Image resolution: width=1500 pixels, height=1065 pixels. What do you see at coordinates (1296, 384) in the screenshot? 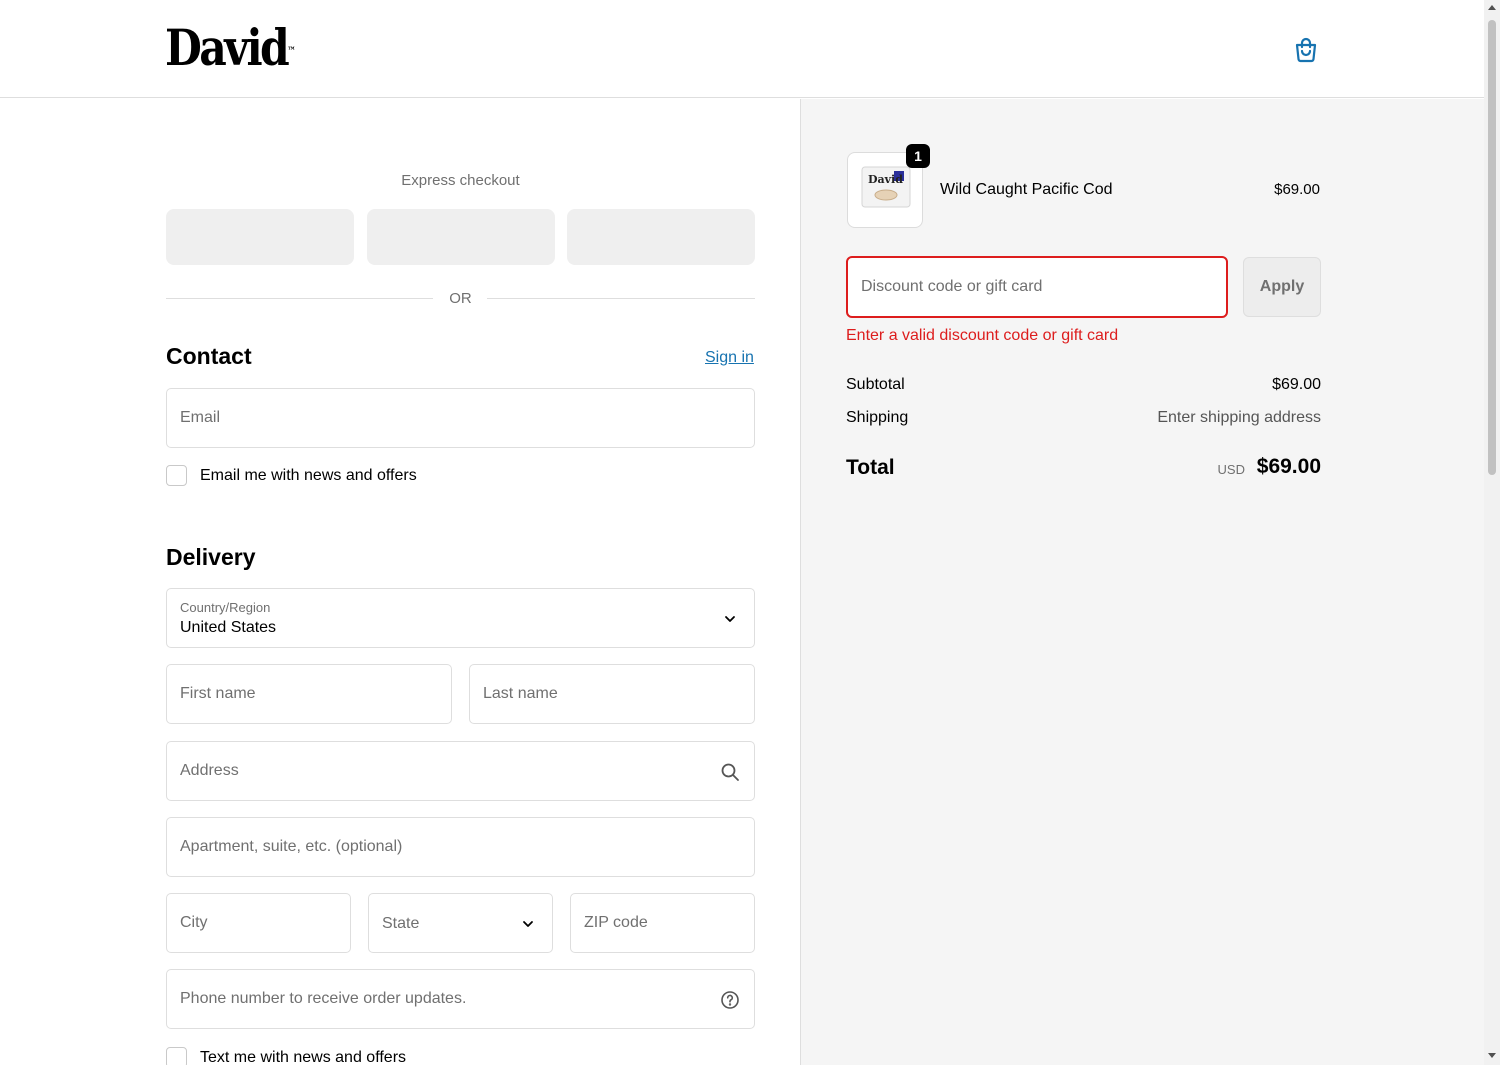
I see `subtotal-value: $69.00` at bounding box center [1296, 384].